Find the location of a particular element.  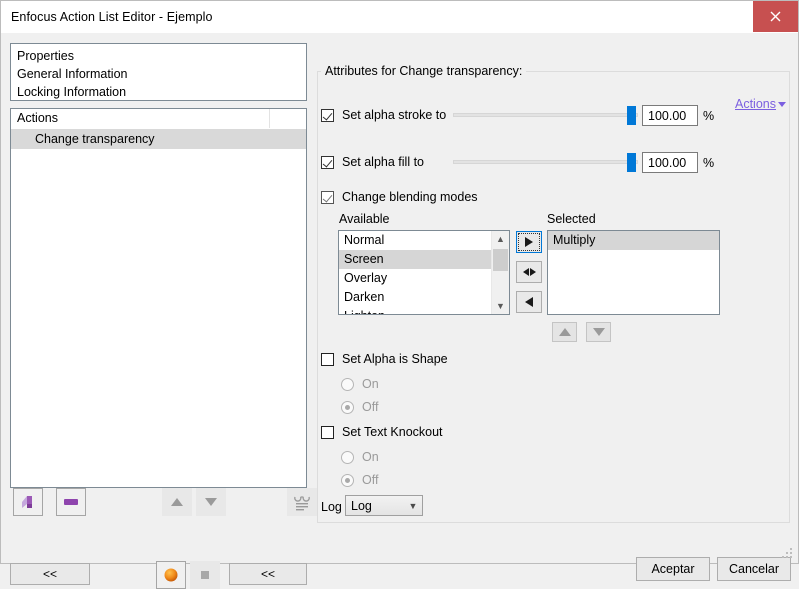

stop-icon is located at coordinates (205, 575).